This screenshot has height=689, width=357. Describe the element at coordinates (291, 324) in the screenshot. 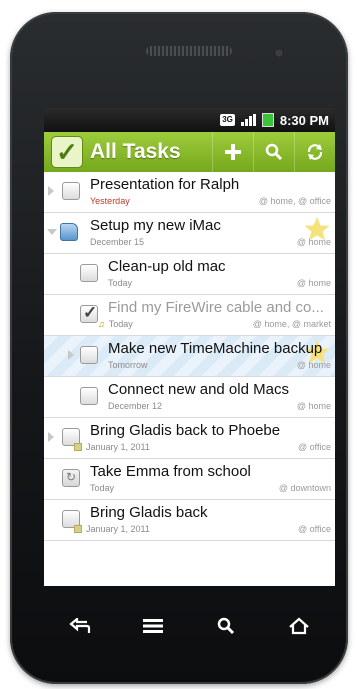

I see `task-contexts: @ home, @ market` at that location.